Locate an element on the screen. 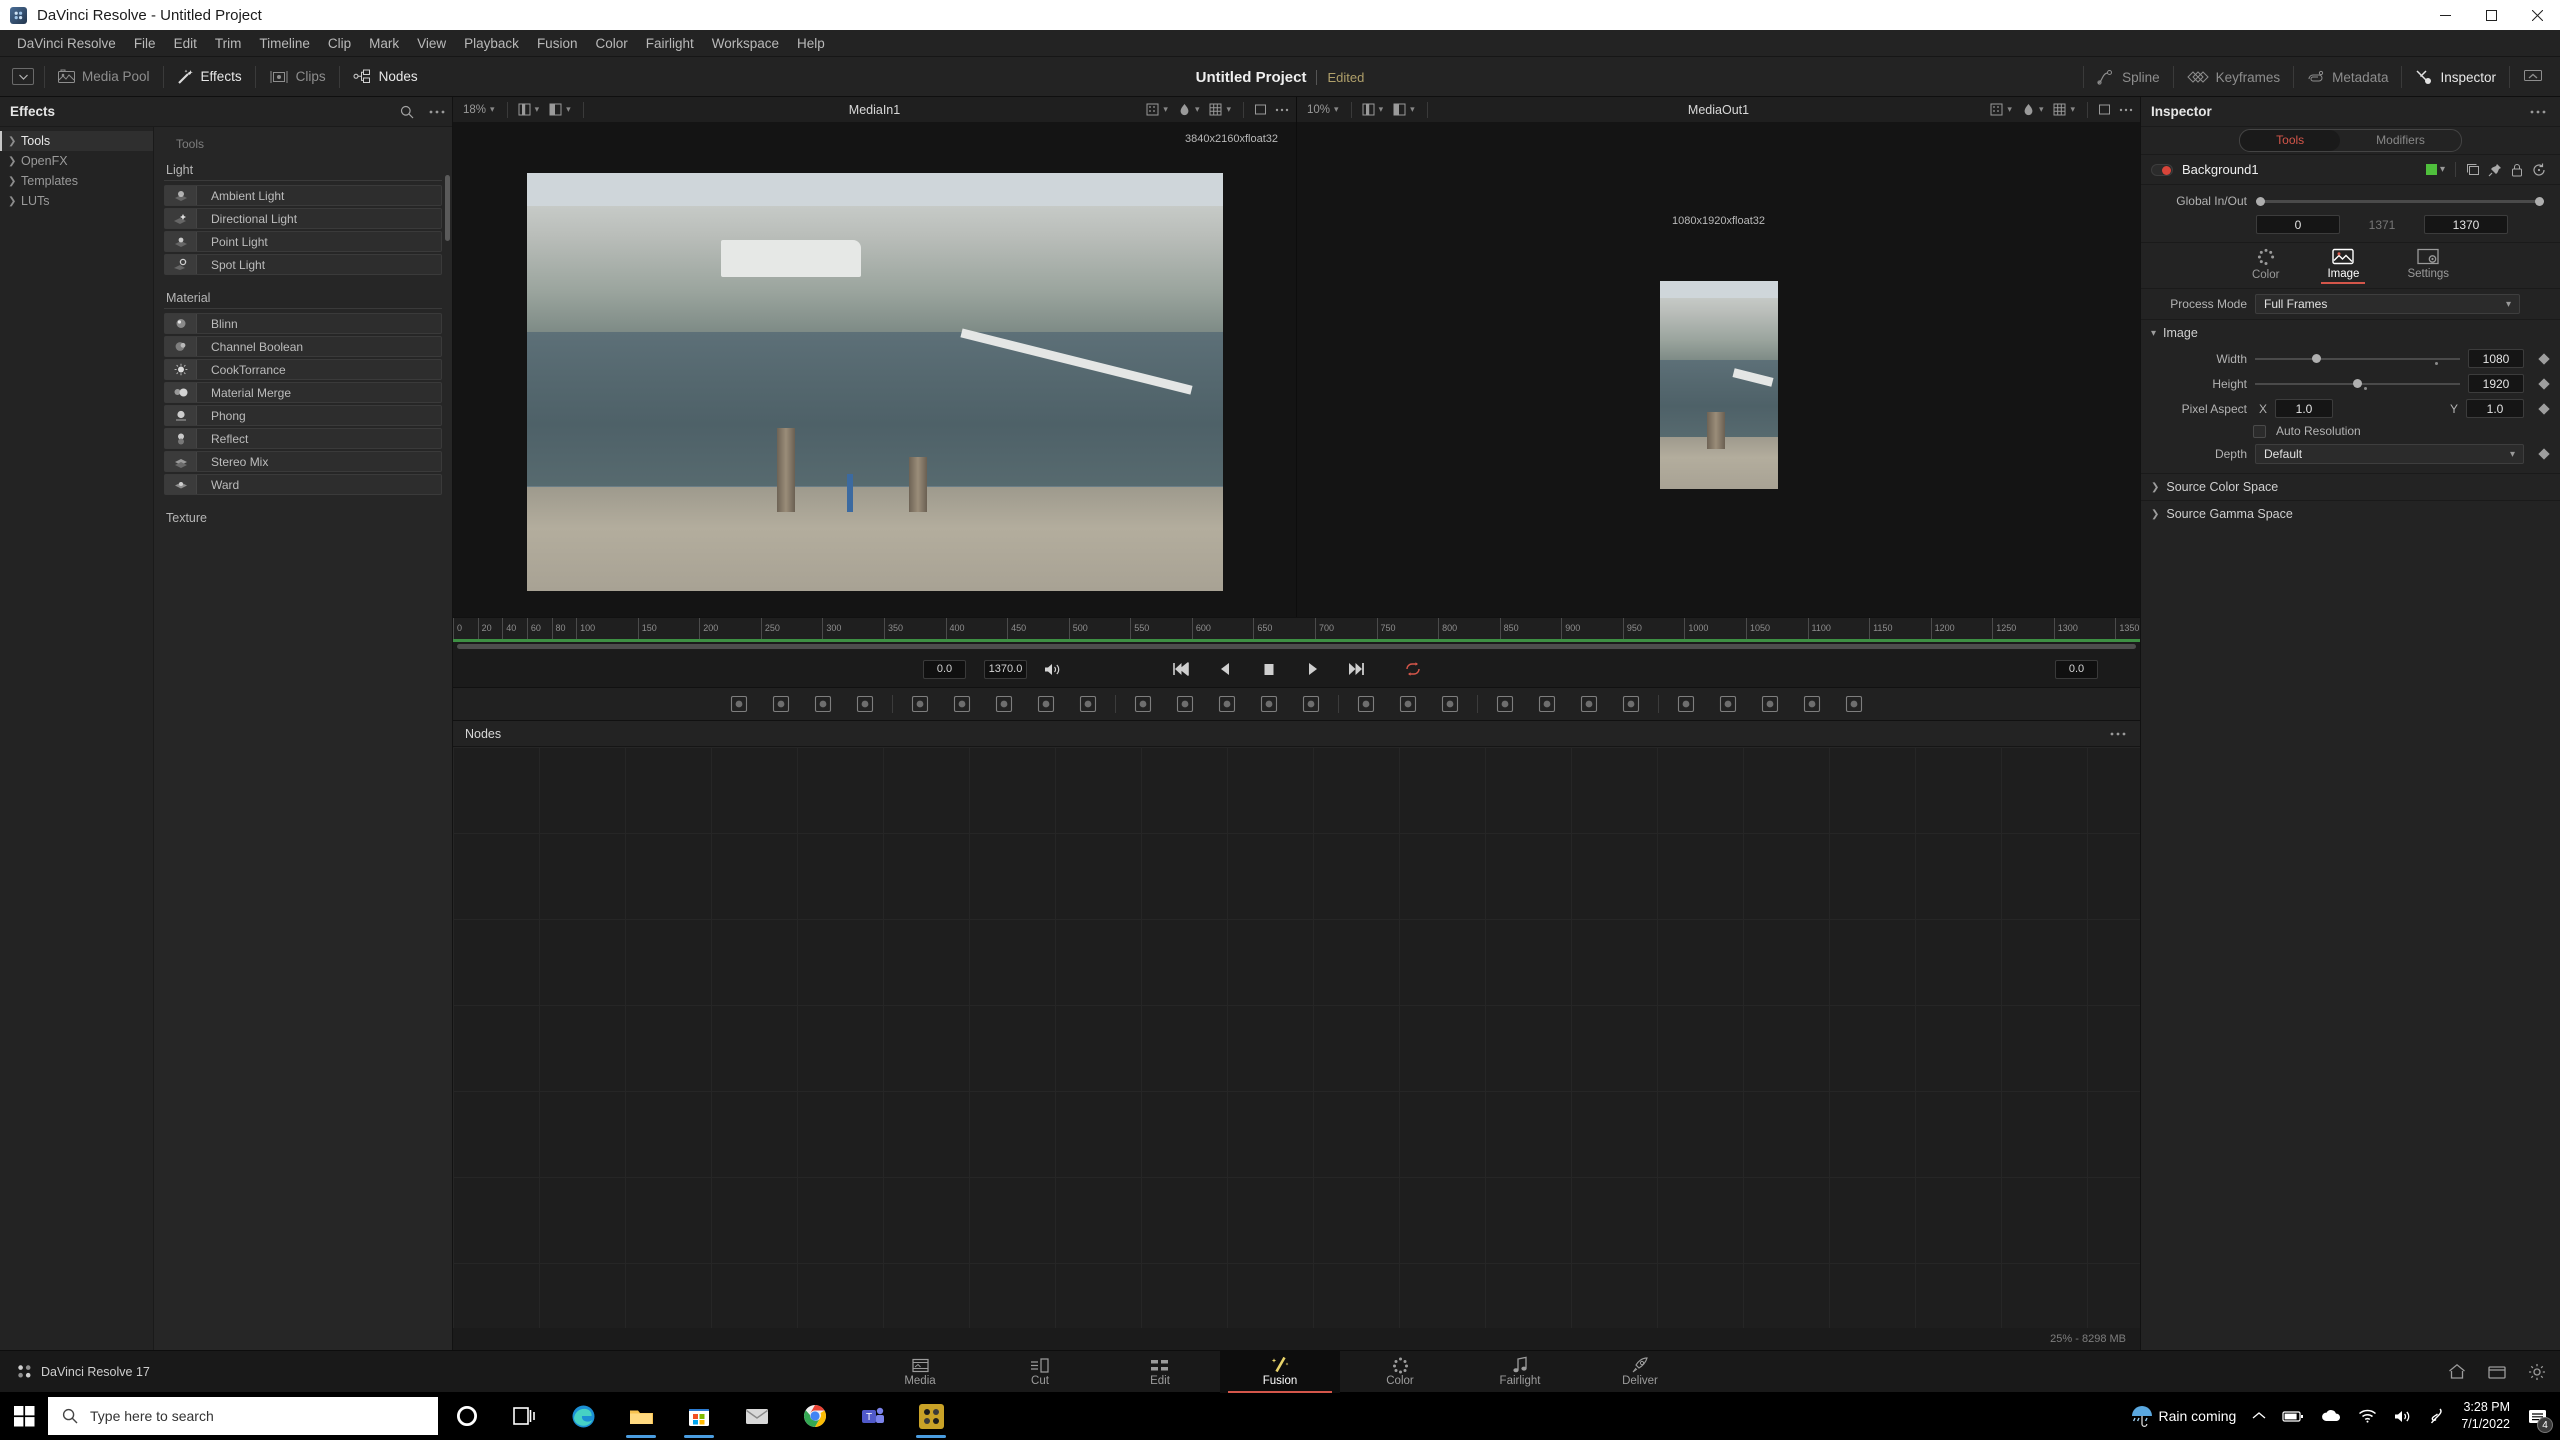 This screenshot has height=1440, width=2560. pixel-aspect-keyframe-icon is located at coordinates (2544, 408).